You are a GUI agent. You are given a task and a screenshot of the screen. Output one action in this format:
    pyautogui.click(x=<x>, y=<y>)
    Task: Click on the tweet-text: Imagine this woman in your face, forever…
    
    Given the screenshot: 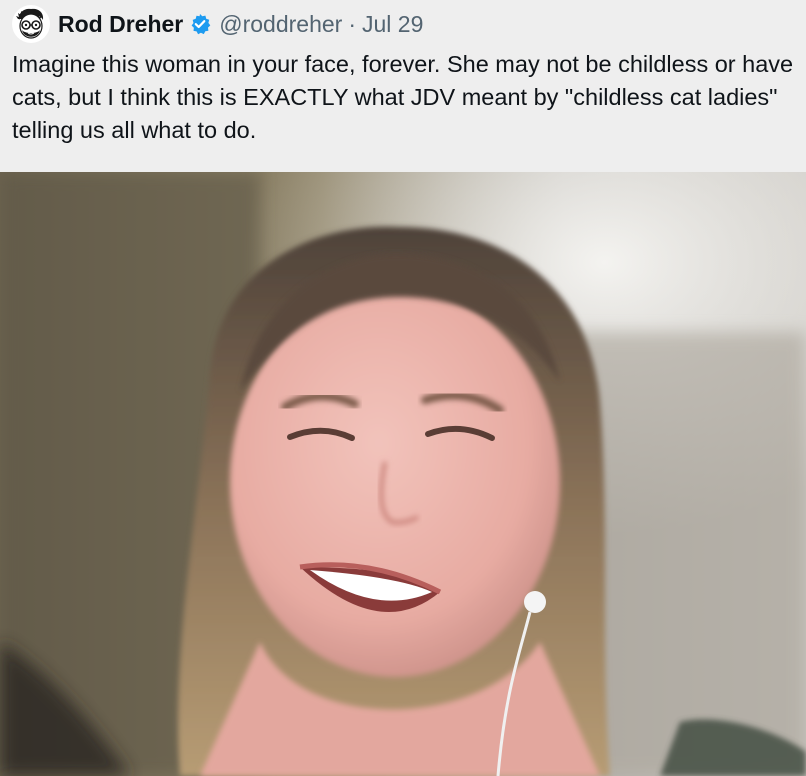 What is the action you would take?
    pyautogui.click(x=403, y=97)
    